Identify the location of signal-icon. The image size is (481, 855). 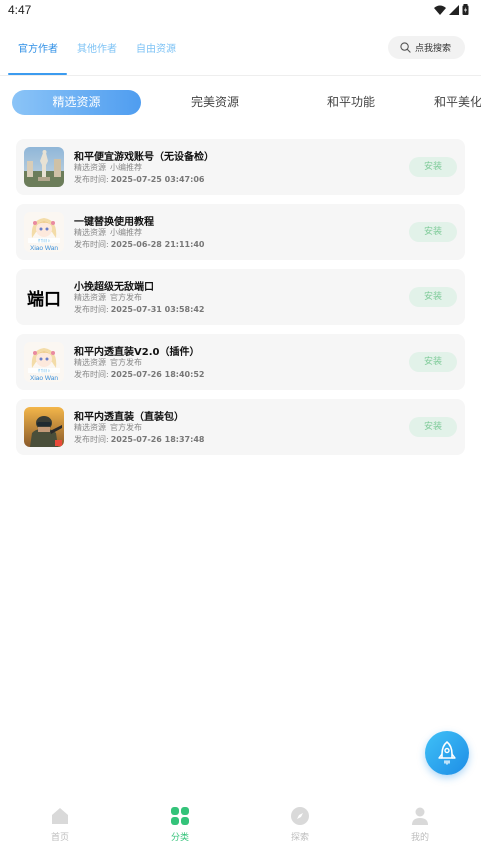
(454, 9).